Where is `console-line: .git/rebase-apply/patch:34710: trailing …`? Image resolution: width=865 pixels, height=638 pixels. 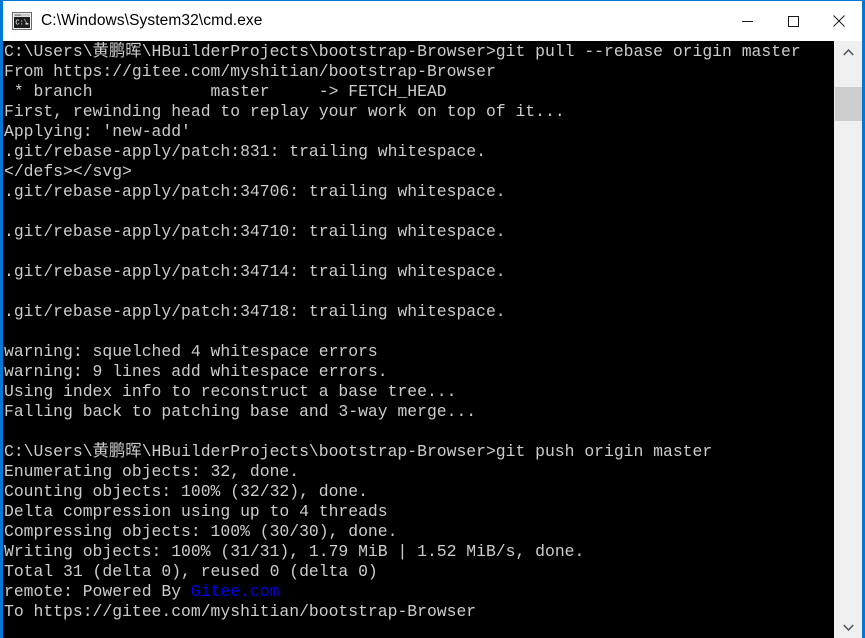 console-line: .git/rebase-apply/patch:34710: trailing … is located at coordinates (255, 231).